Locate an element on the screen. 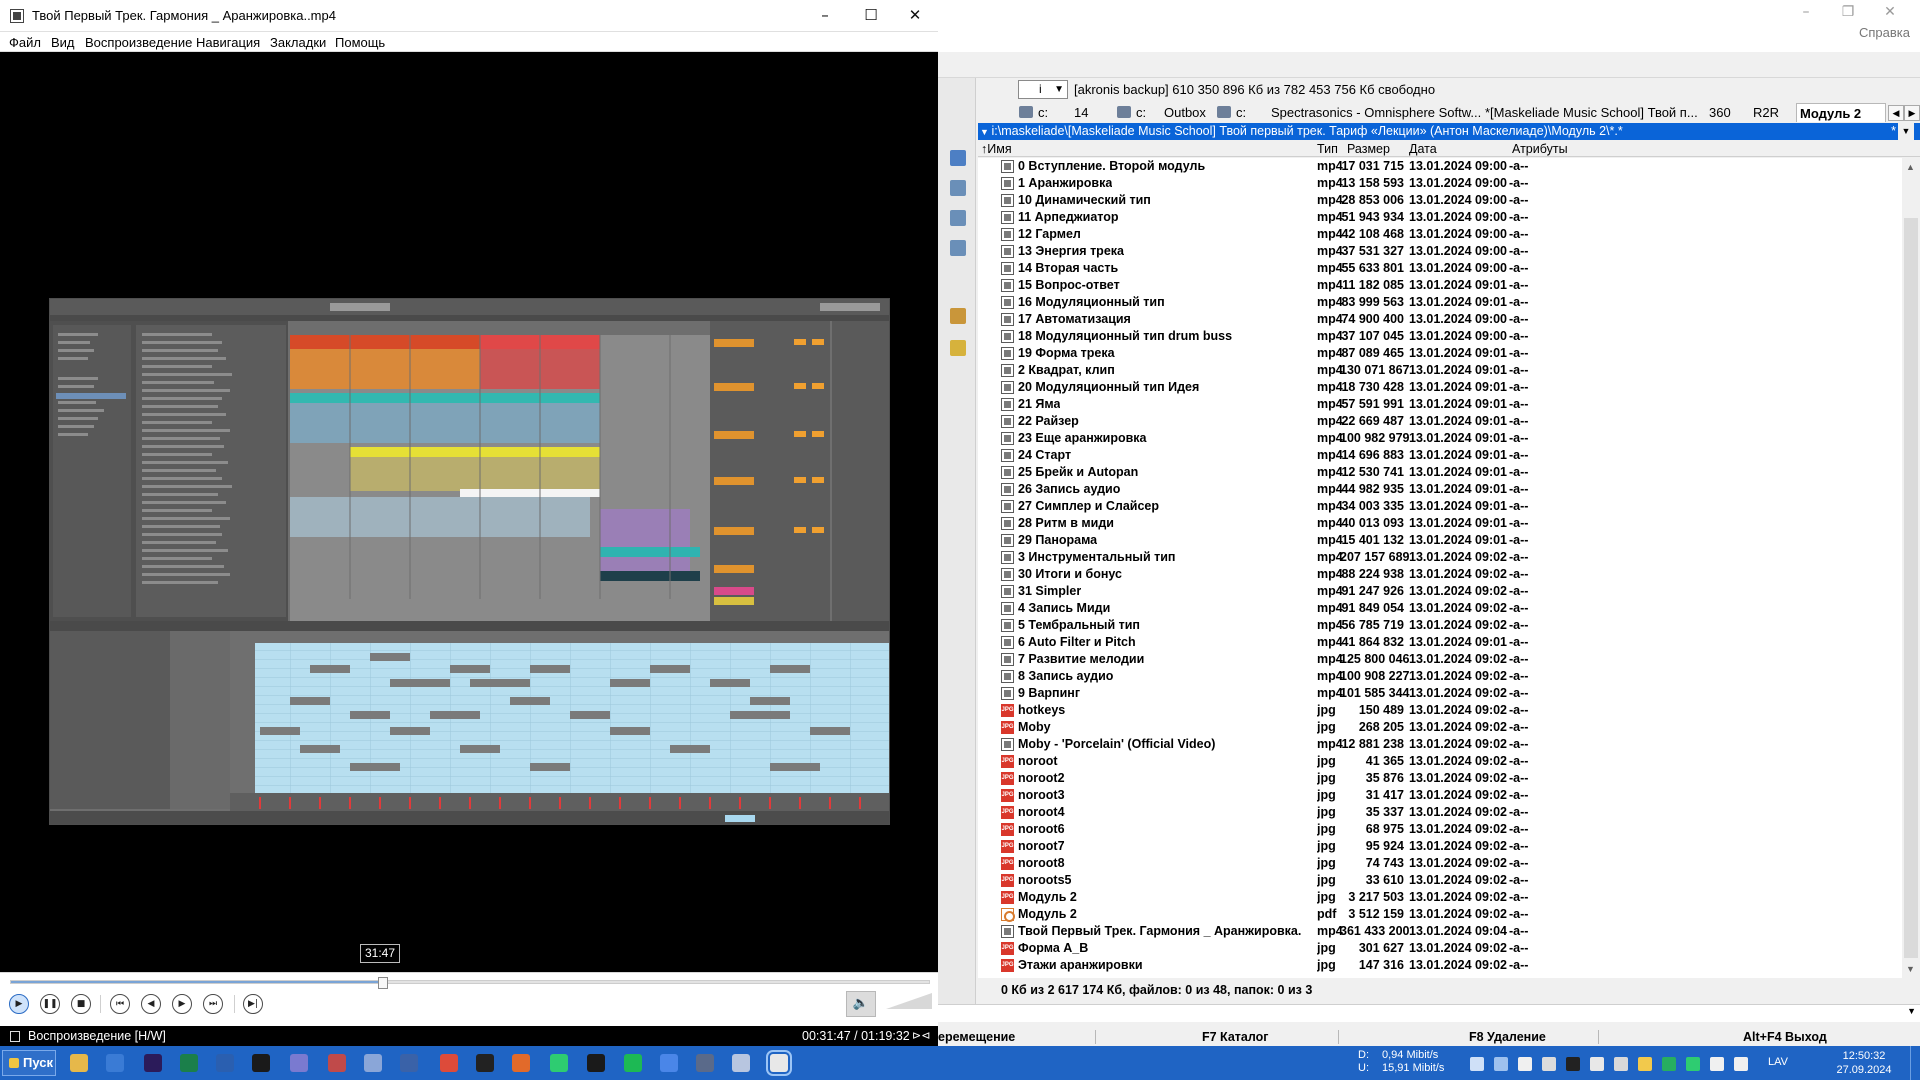 The height and width of the screenshot is (1080, 1920). driver-icon is located at coordinates (261, 1063).